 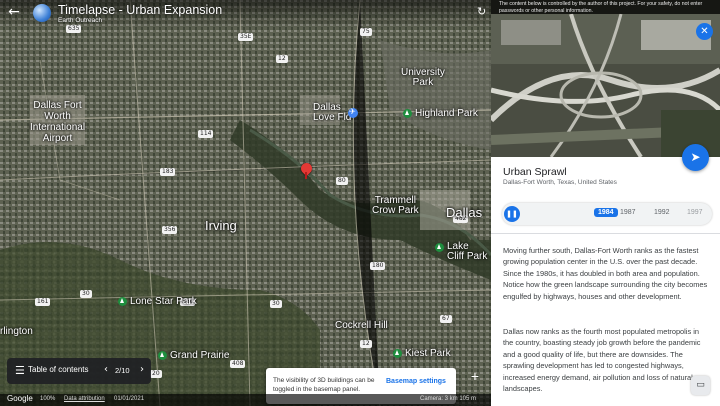 I want to click on chevron-right-icon: ›, so click(x=142, y=369).